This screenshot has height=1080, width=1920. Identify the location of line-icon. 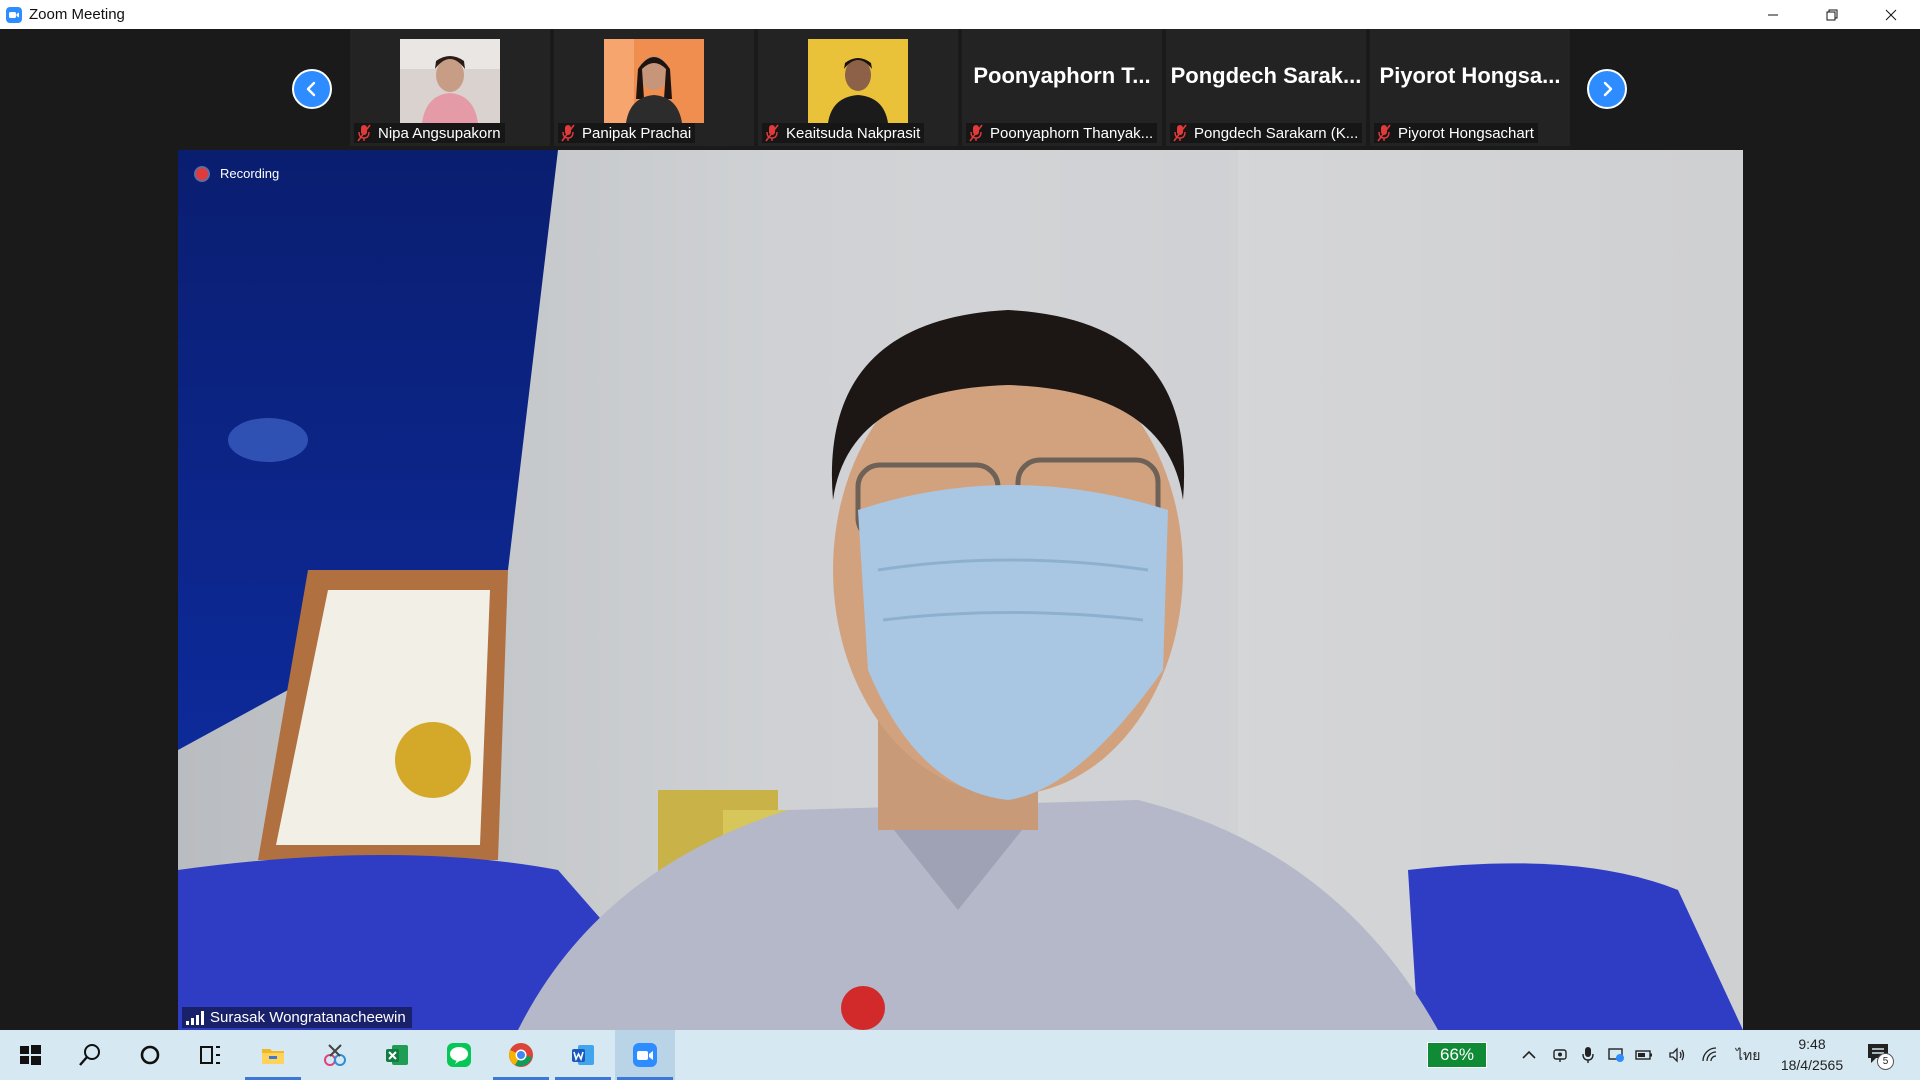
(459, 1055).